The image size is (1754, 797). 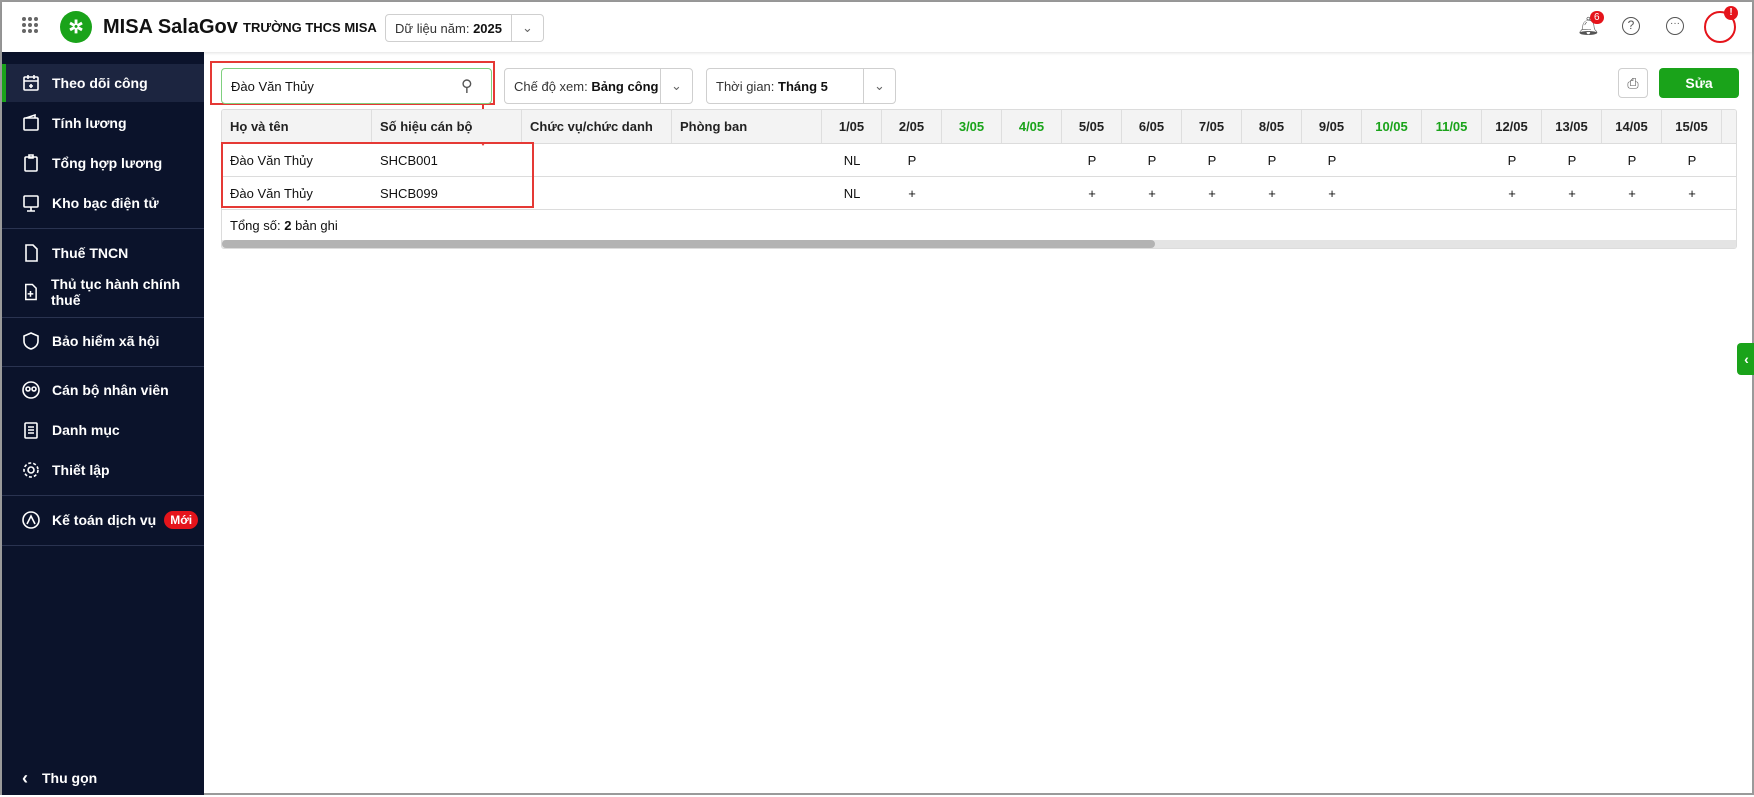 I want to click on more-icon: ···, so click(x=1675, y=26).